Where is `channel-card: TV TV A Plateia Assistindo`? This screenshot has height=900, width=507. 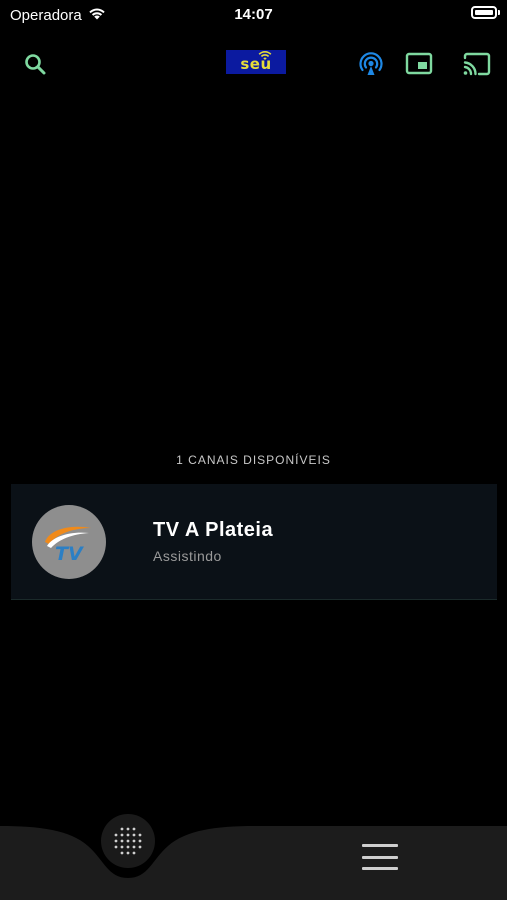 channel-card: TV TV A Plateia Assistindo is located at coordinates (254, 542).